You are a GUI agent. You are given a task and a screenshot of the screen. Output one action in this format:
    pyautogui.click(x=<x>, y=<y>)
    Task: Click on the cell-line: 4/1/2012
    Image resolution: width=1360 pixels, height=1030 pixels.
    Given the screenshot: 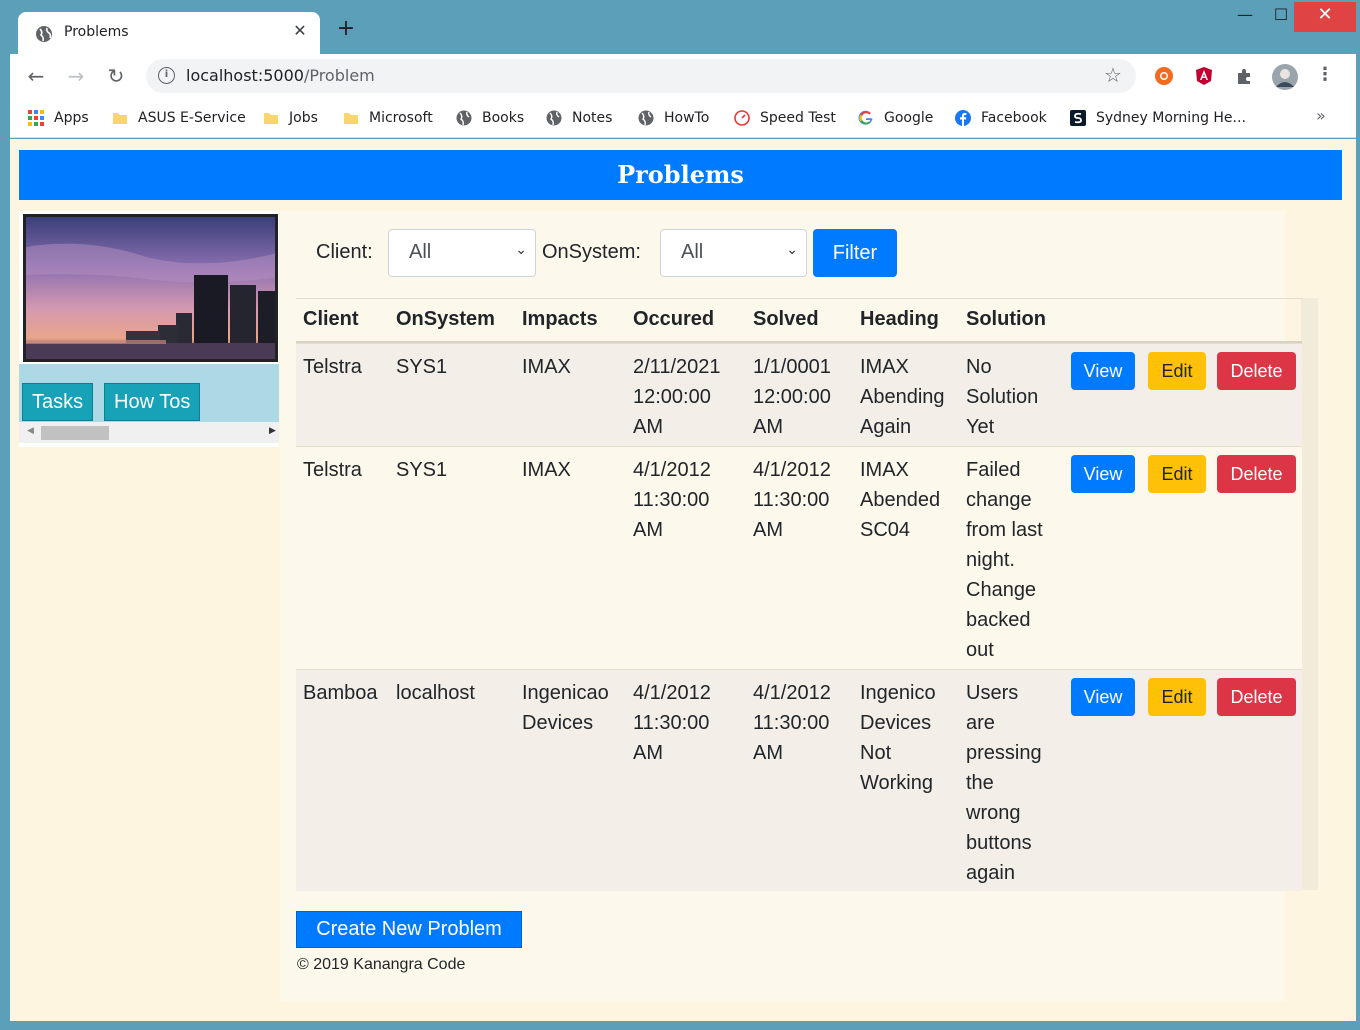 What is the action you would take?
    pyautogui.click(x=672, y=693)
    